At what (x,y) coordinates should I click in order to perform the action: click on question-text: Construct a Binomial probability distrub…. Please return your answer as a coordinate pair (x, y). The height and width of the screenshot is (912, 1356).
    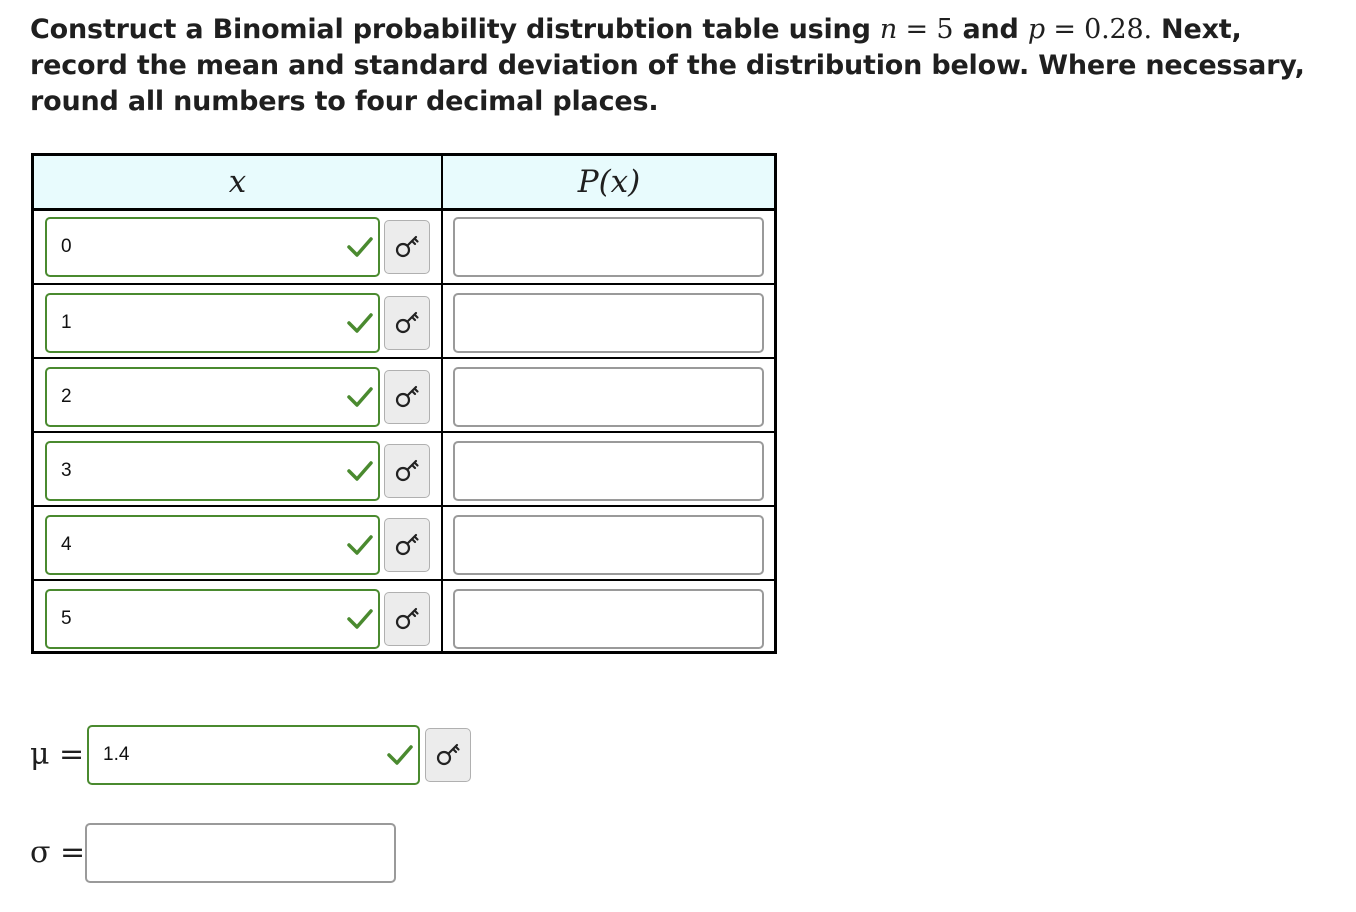
    Looking at the image, I should click on (680, 66).